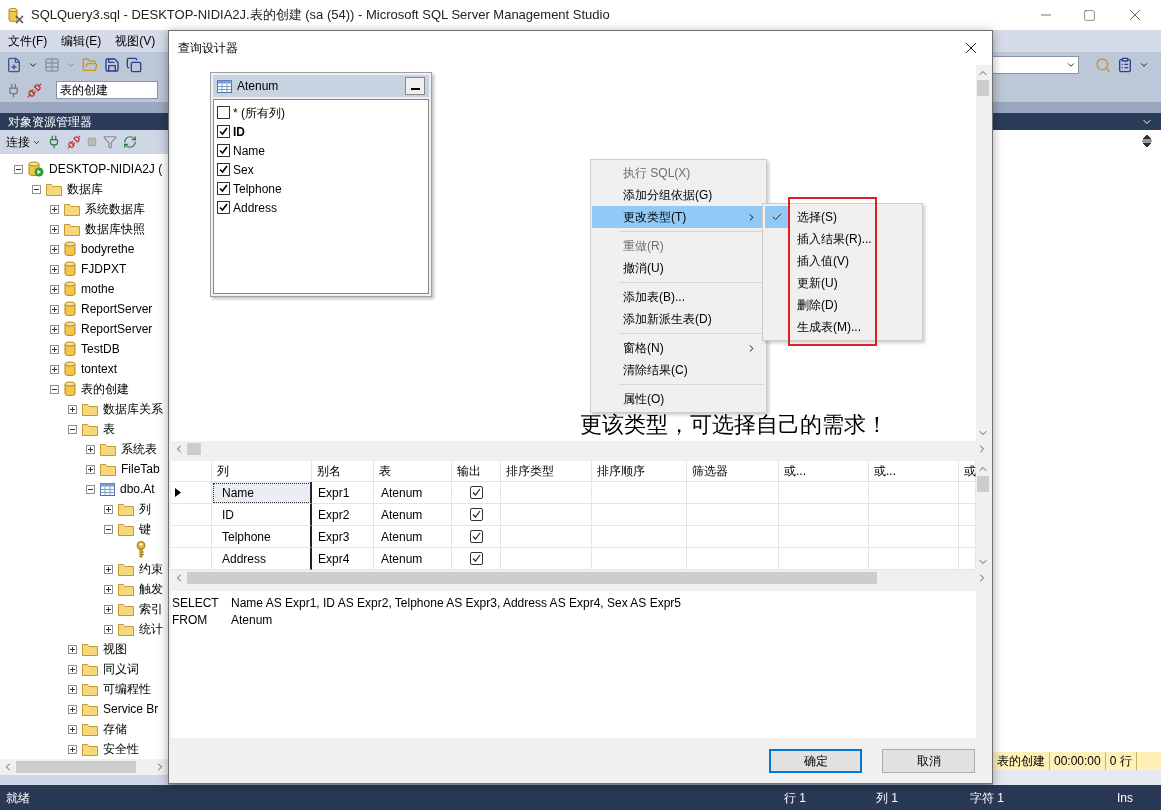 The width and height of the screenshot is (1161, 810). Describe the element at coordinates (249, 150) in the screenshot. I see `column-name: Name` at that location.